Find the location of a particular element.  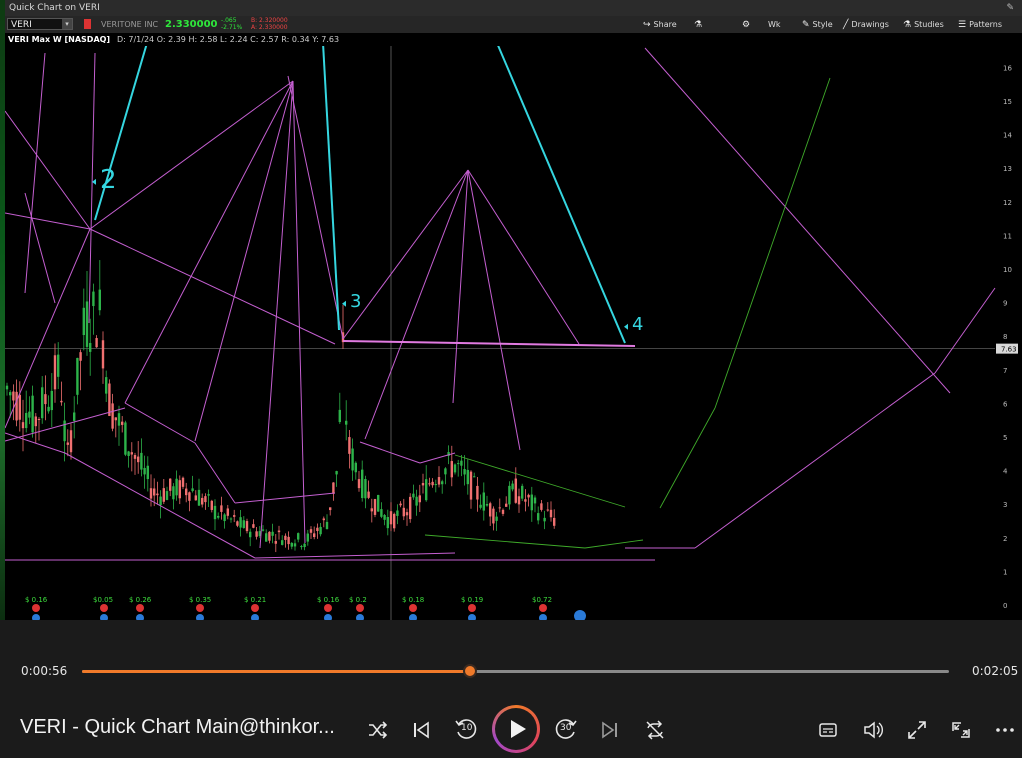

patterns-button: ☰ Patterns is located at coordinates (980, 24).